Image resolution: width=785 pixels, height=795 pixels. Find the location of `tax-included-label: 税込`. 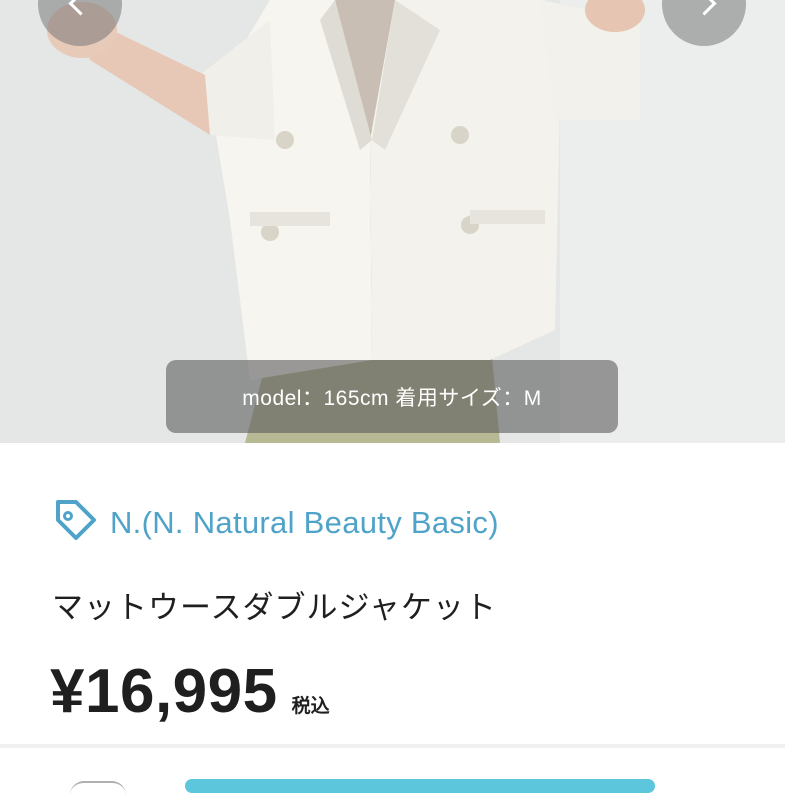

tax-included-label: 税込 is located at coordinates (310, 706).